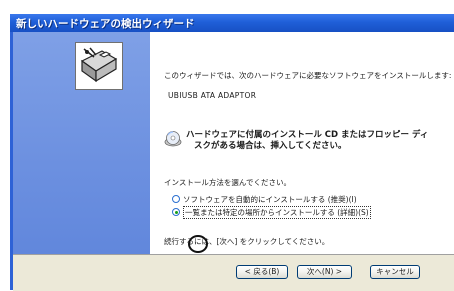  Describe the element at coordinates (395, 272) in the screenshot. I see `cancel-button: キャンセル` at that location.